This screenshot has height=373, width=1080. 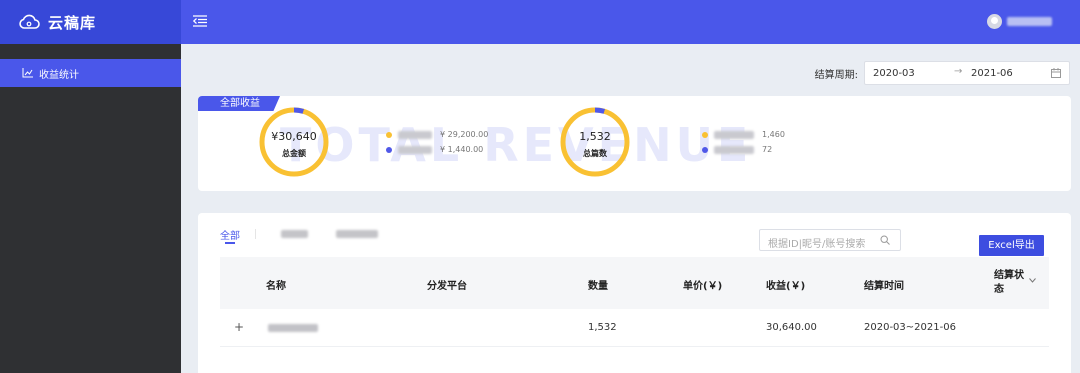 I want to click on amount-legend: ¥ 29,200.00 ¥ 1,440.00, so click(x=437, y=142).